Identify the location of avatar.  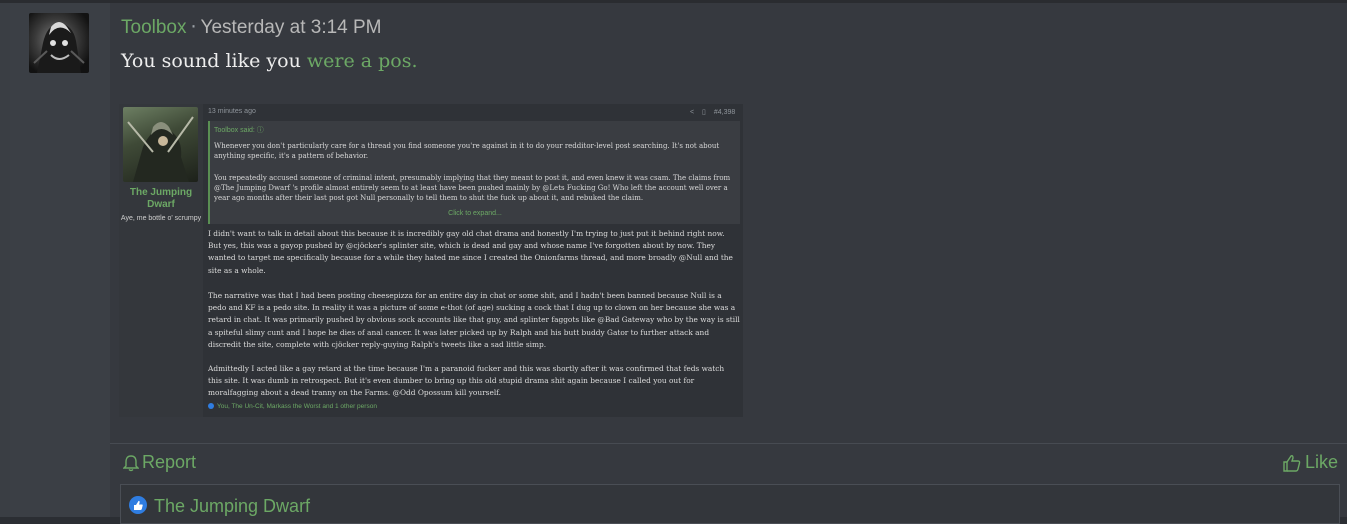
(59, 43).